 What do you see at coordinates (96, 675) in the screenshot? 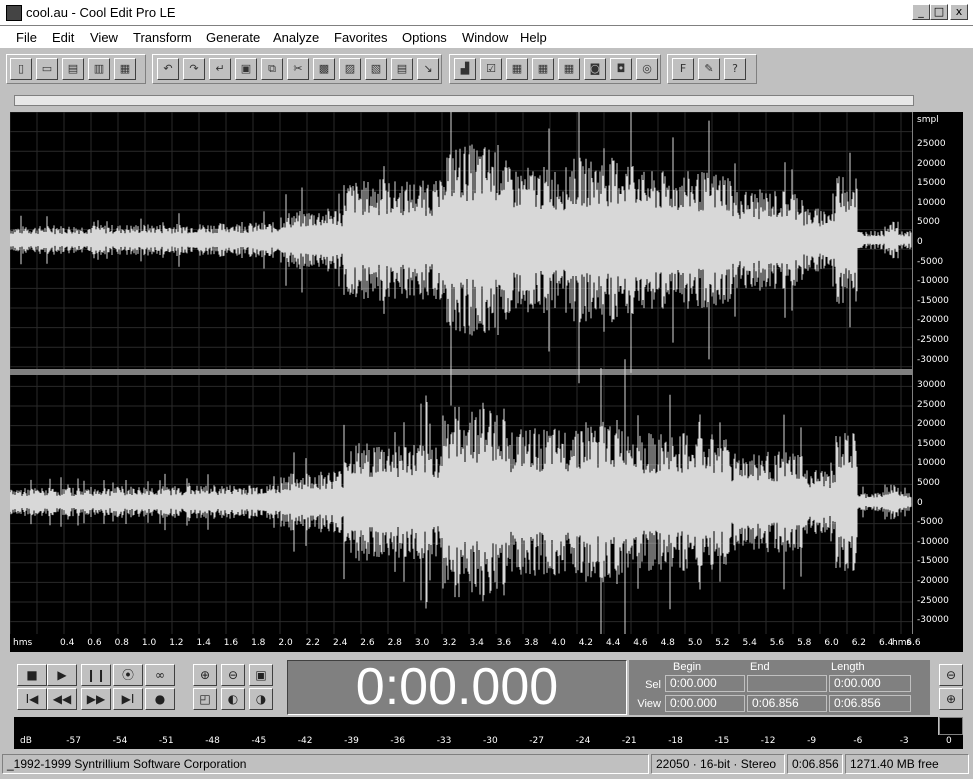
I see `pause-button: ❙❙` at bounding box center [96, 675].